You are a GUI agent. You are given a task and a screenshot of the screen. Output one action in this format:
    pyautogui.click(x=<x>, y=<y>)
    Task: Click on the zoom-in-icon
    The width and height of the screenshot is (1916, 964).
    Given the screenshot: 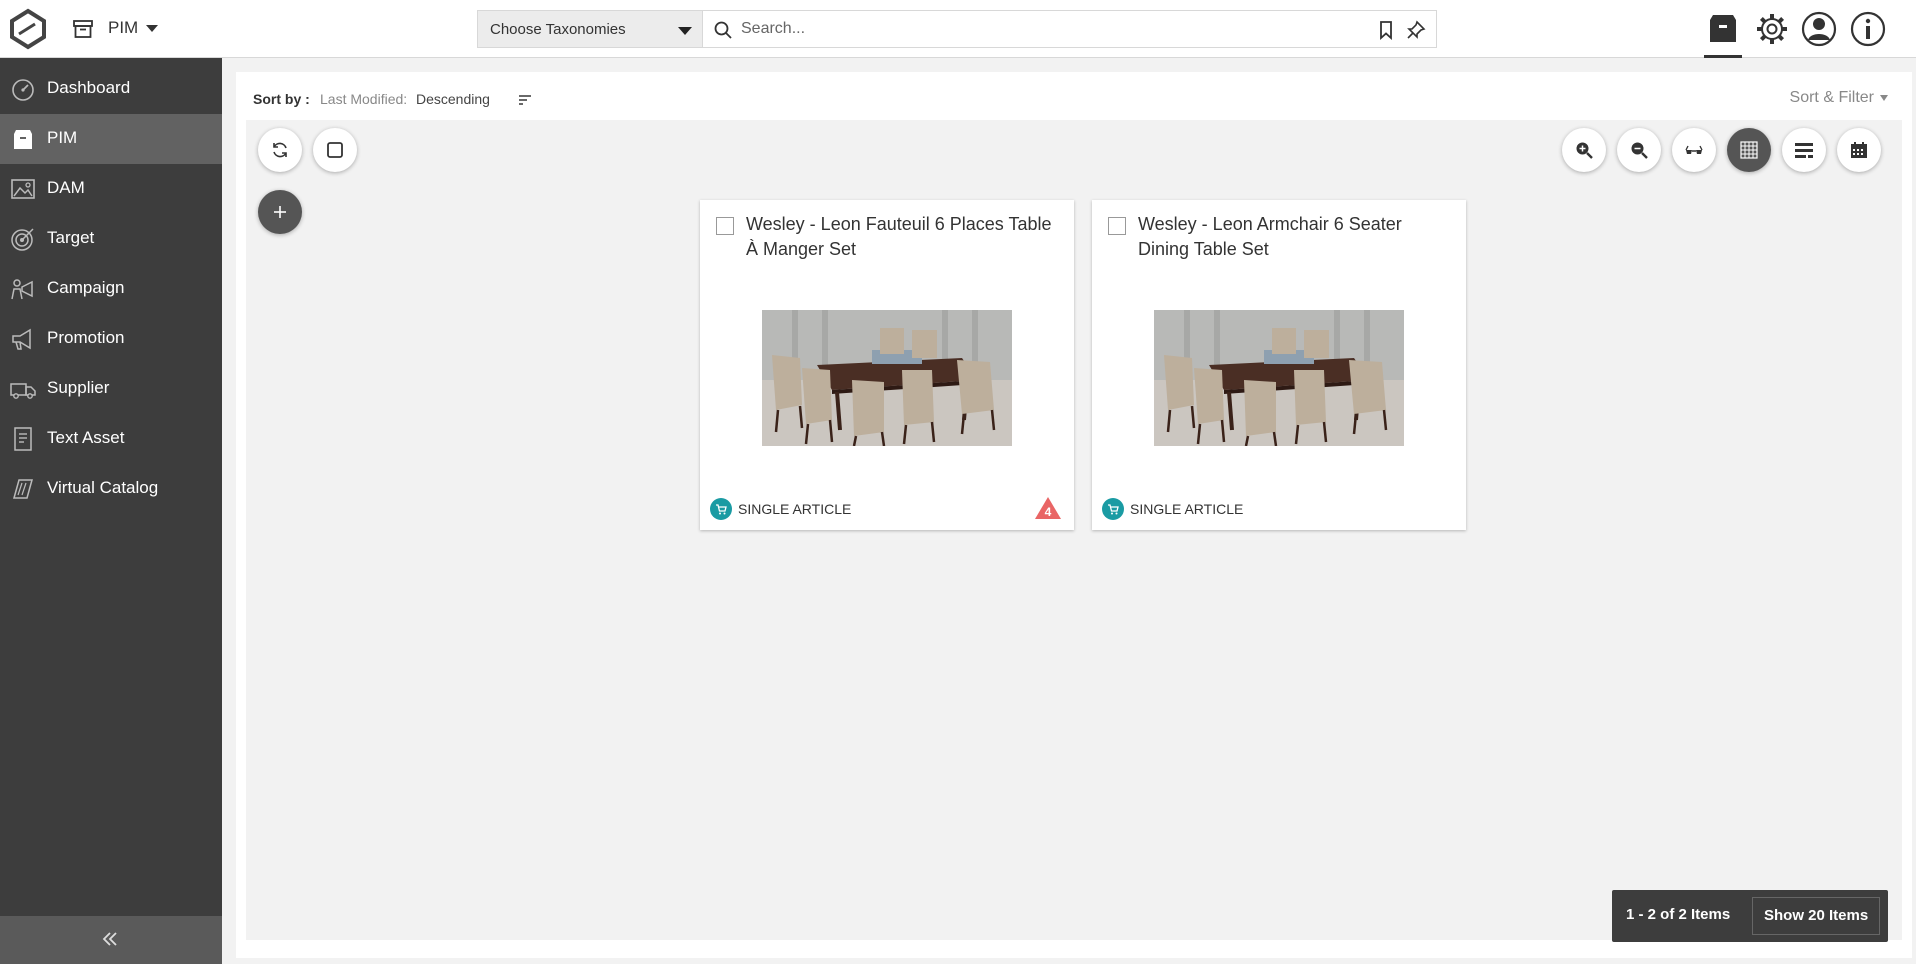 What is the action you would take?
    pyautogui.click(x=1584, y=150)
    